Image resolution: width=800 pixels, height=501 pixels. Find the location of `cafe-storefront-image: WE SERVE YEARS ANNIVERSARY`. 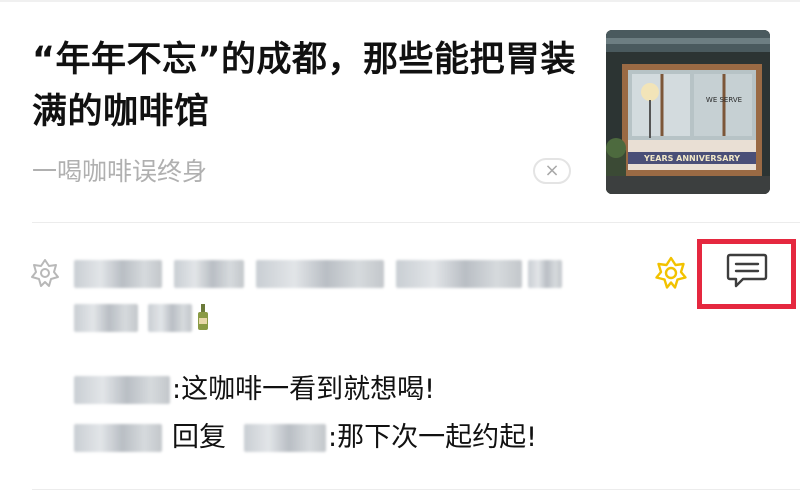

cafe-storefront-image: WE SERVE YEARS ANNIVERSARY is located at coordinates (688, 112).